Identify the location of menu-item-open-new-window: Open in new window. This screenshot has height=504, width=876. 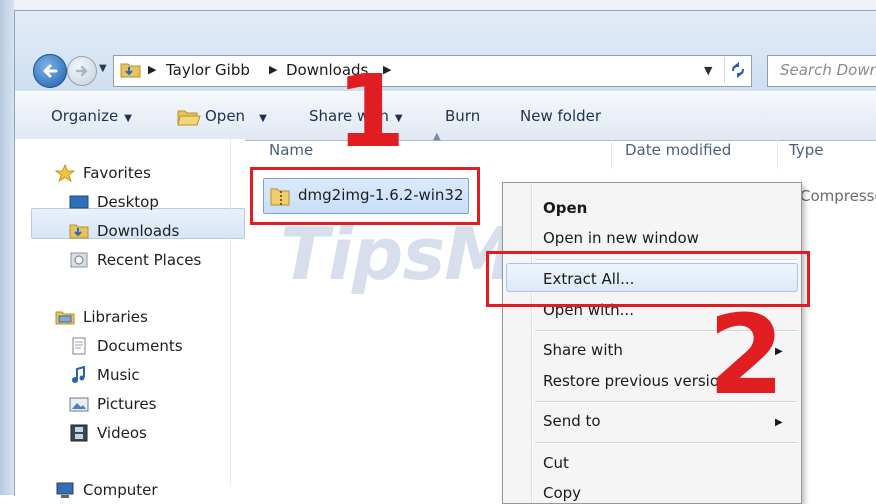
(621, 238).